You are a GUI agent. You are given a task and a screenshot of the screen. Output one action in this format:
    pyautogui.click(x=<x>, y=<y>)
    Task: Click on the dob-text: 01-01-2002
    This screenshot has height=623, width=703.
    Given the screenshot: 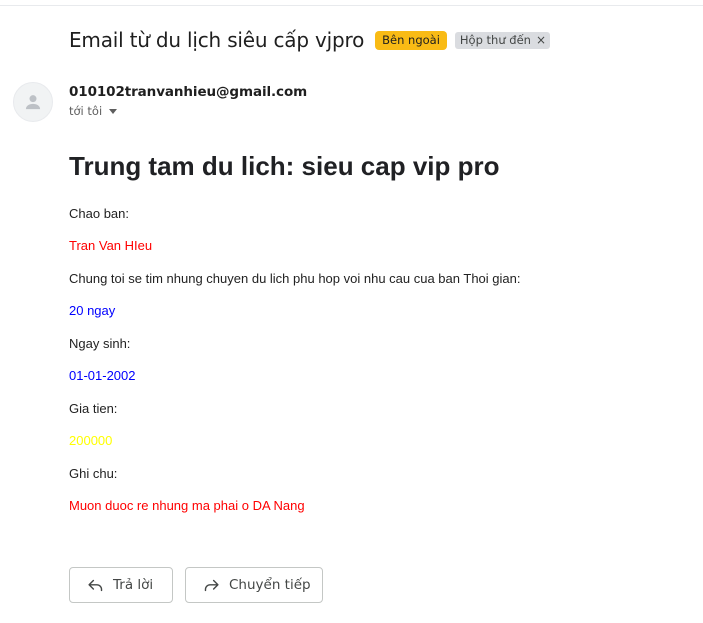 What is the action you would take?
    pyautogui.click(x=102, y=375)
    